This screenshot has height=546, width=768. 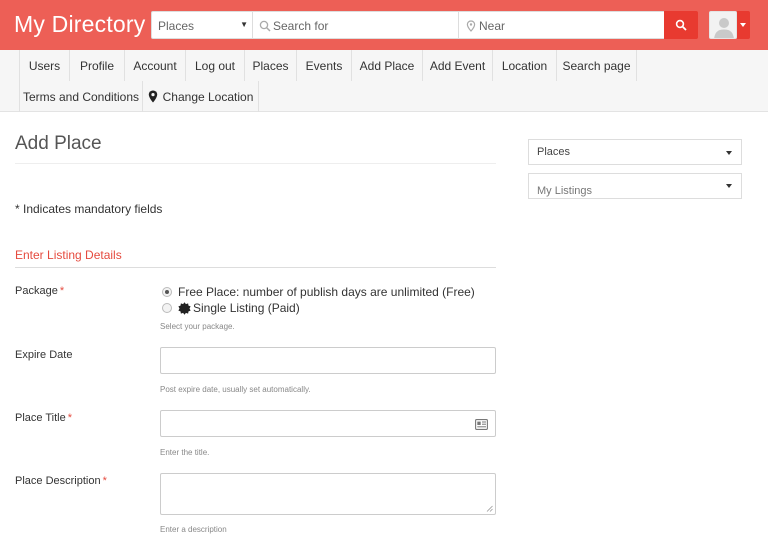 I want to click on search-button, so click(x=681, y=25).